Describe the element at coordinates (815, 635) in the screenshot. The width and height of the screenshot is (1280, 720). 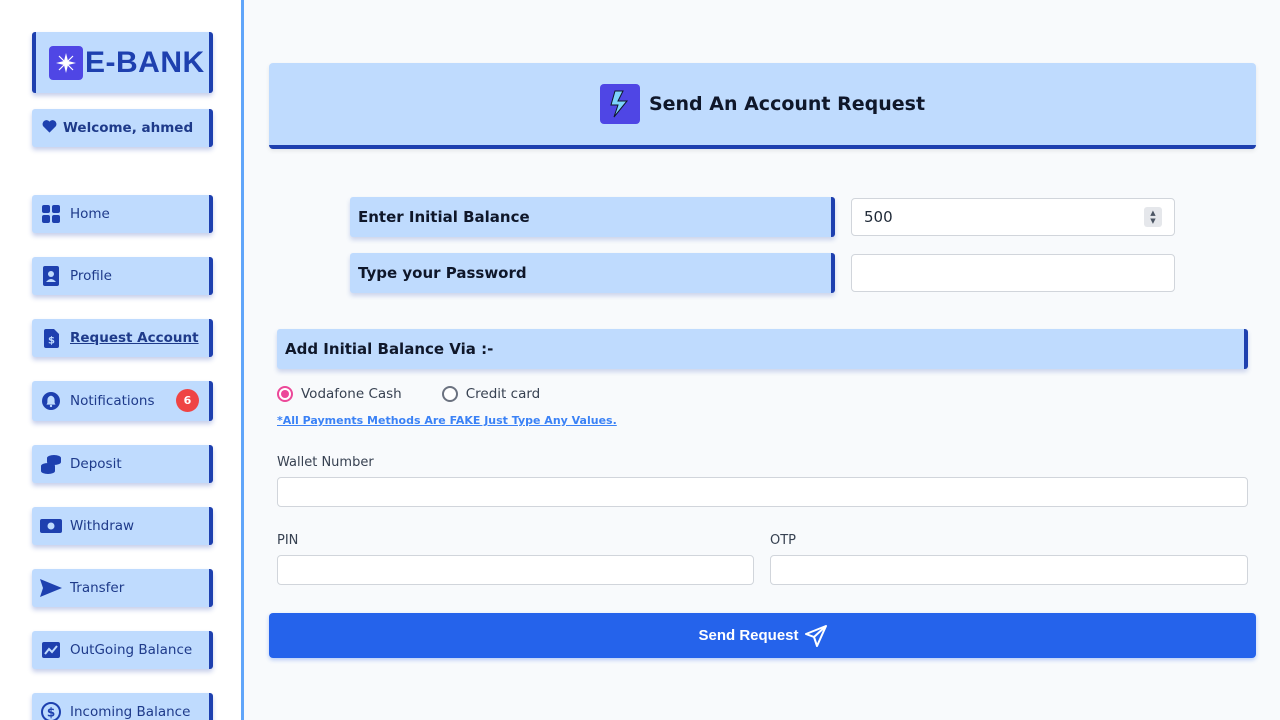
I see `paper-plane-icon` at that location.